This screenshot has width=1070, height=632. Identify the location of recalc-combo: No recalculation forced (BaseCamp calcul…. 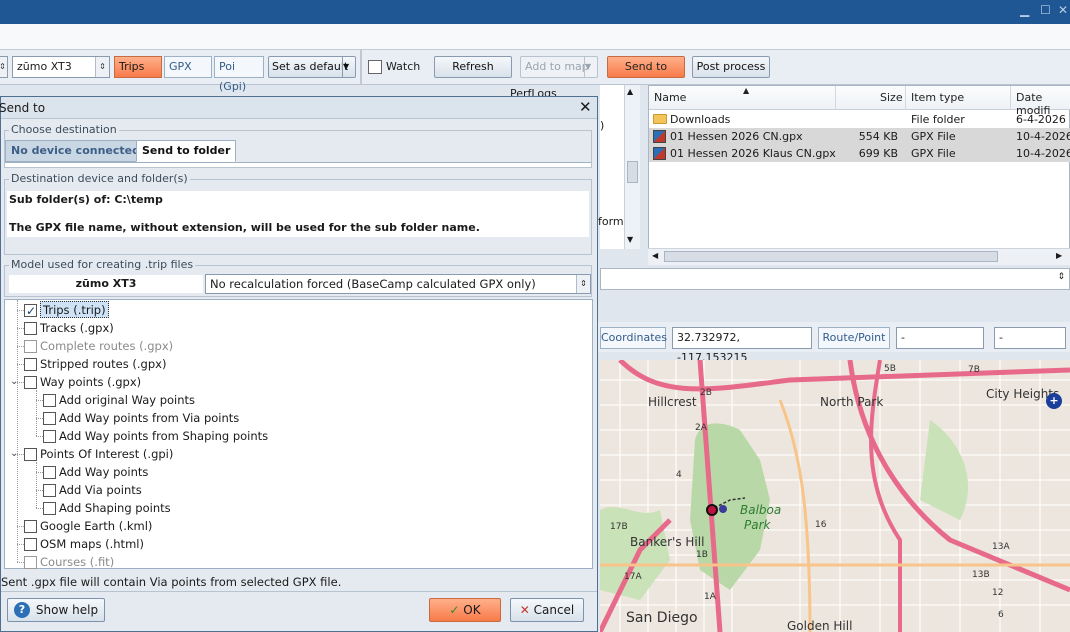
(398, 284).